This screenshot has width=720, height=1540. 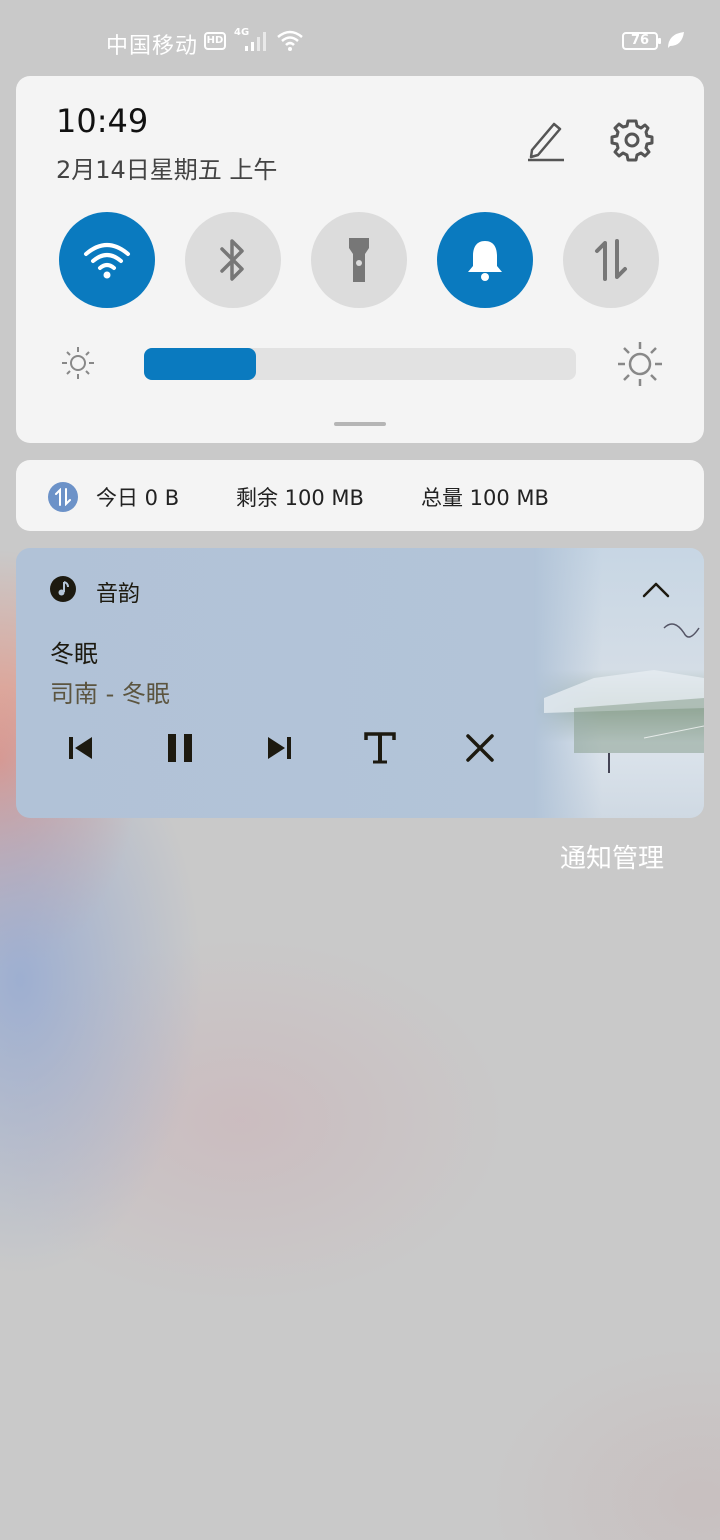 I want to click on next-icon, so click(x=279, y=748).